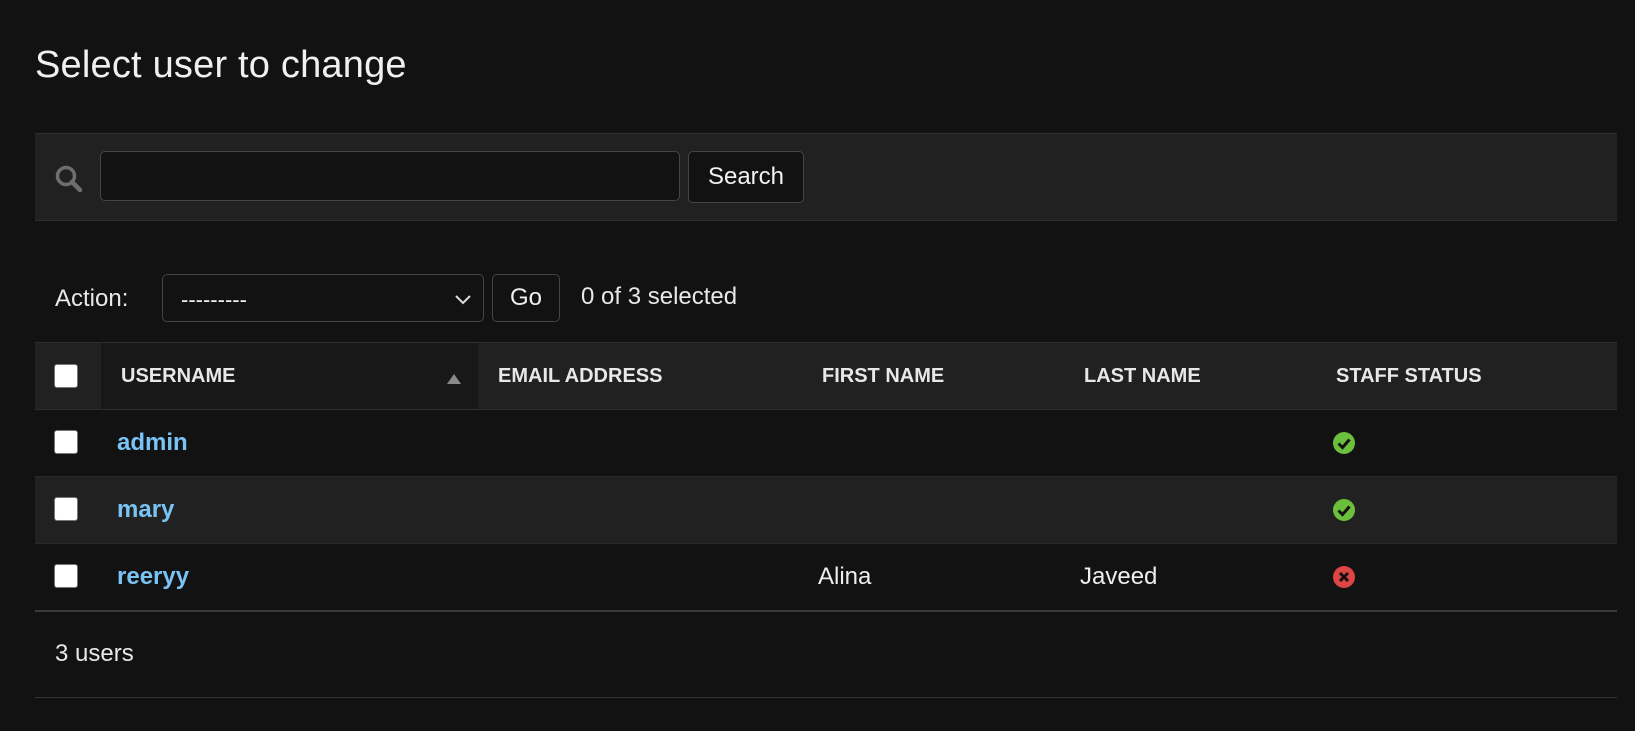 The image size is (1635, 731). Describe the element at coordinates (454, 379) in the screenshot. I see `sort-asc-icon` at that location.